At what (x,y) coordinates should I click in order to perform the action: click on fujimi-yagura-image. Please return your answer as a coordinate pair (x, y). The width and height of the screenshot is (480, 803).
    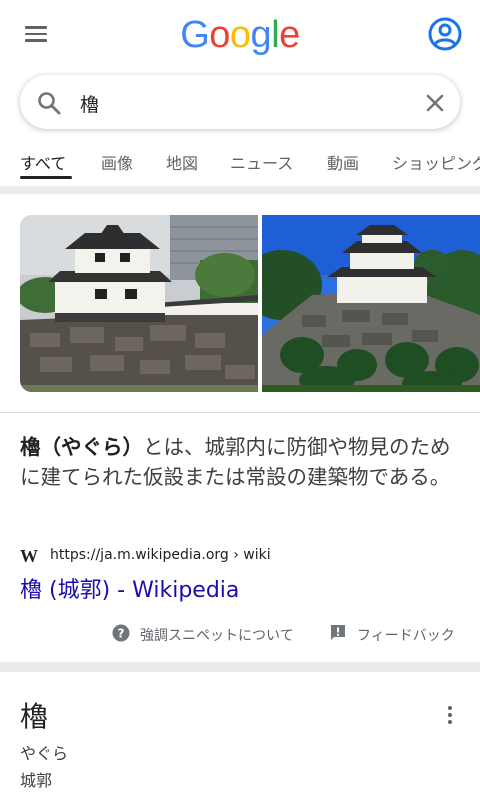
    Looking at the image, I should click on (371, 303).